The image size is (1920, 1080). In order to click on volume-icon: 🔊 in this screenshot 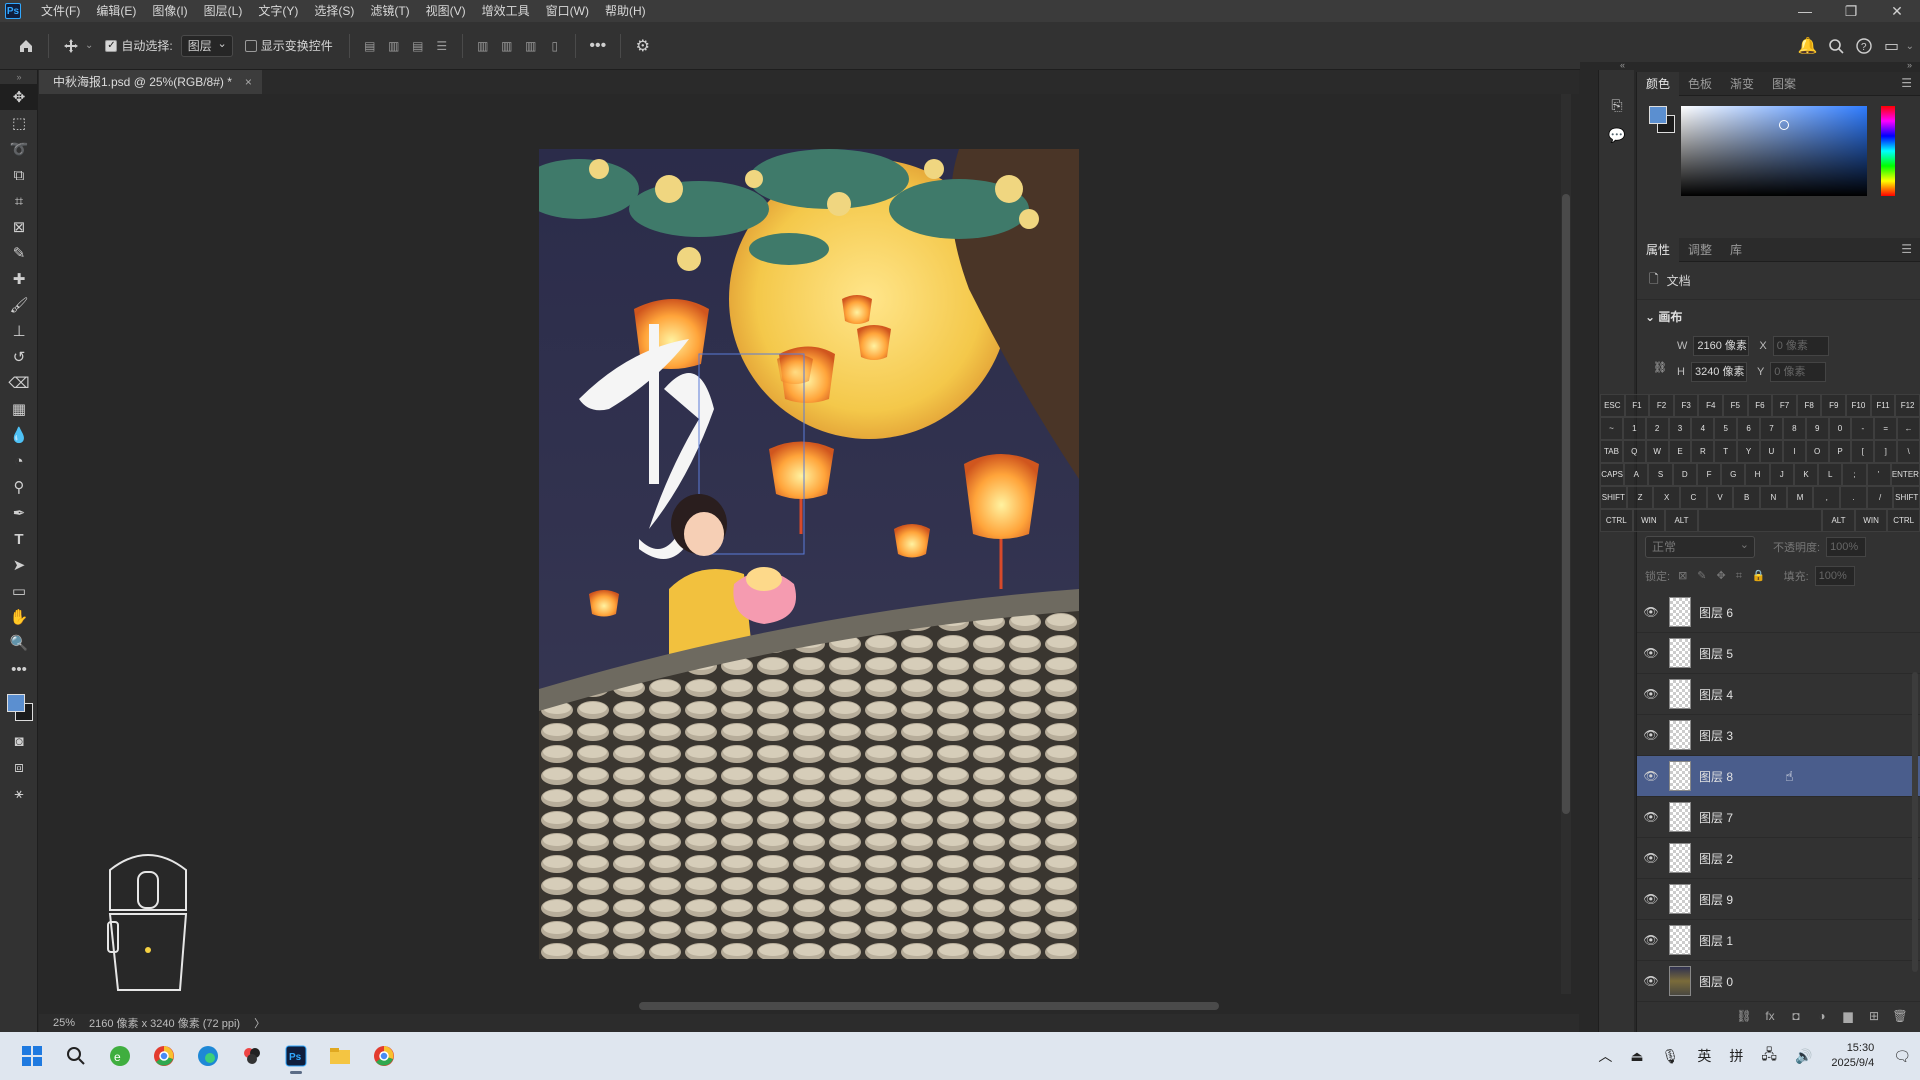, I will do `click(1803, 1056)`.